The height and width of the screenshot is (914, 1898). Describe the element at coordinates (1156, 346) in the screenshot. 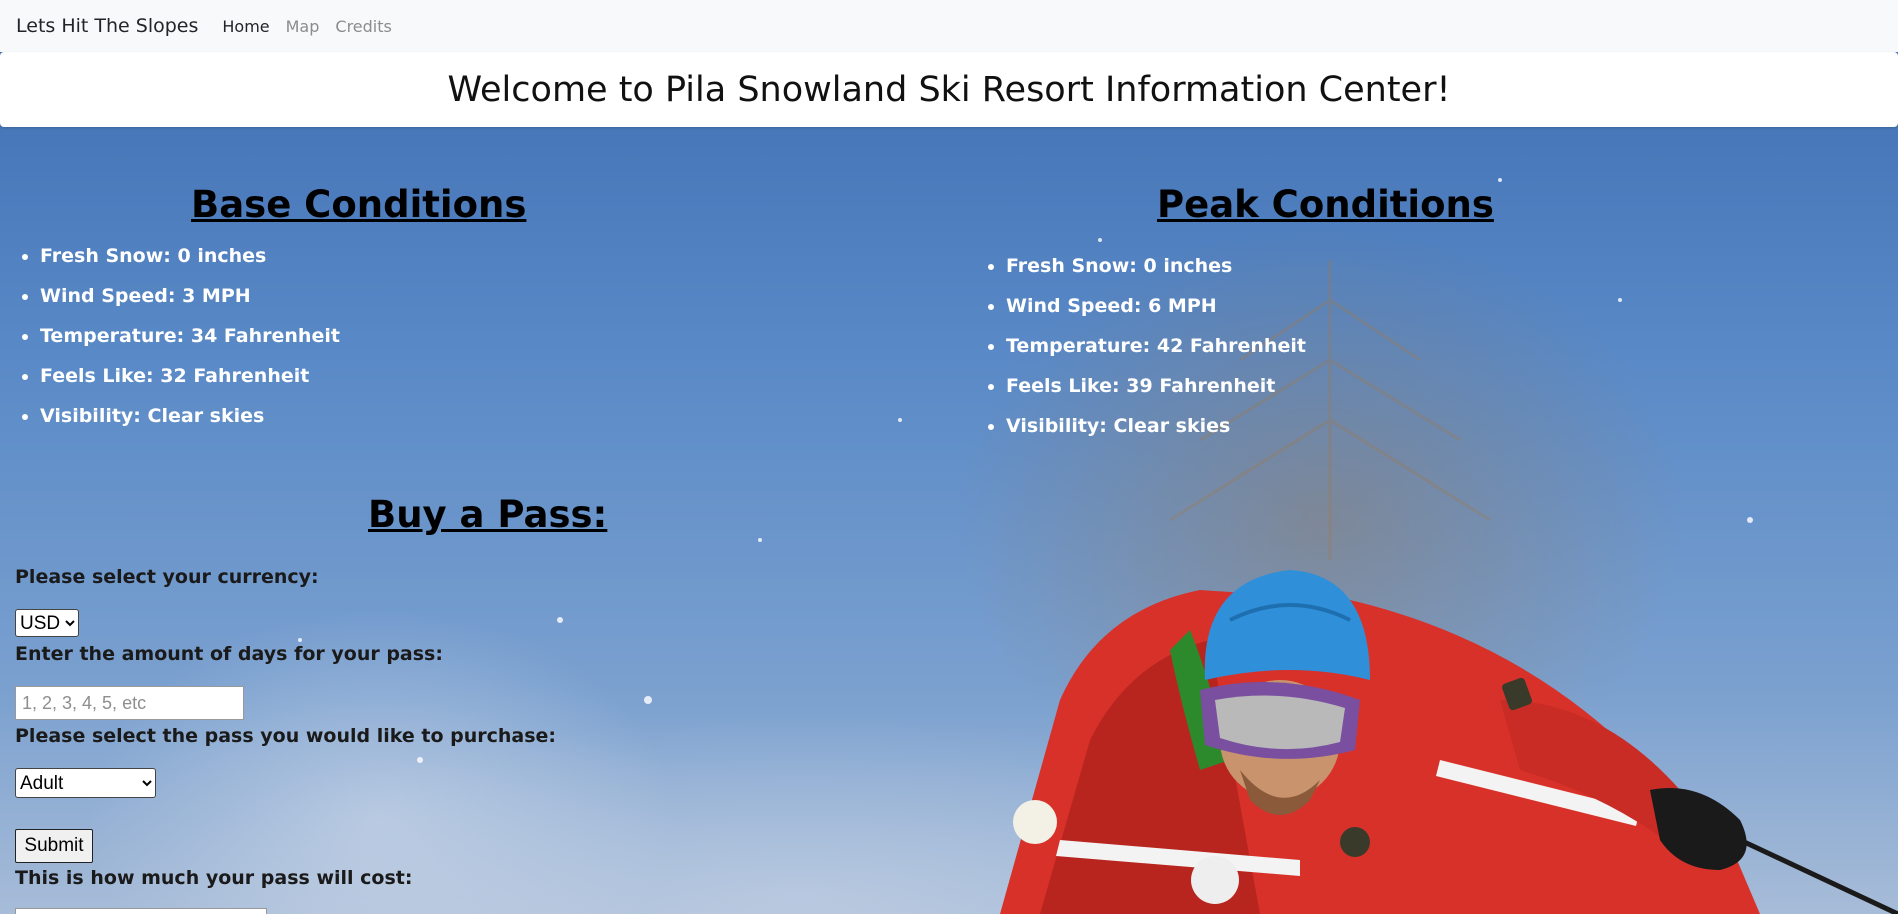

I see `peak-temperature: Temperature: 42 Fahrenheit` at that location.